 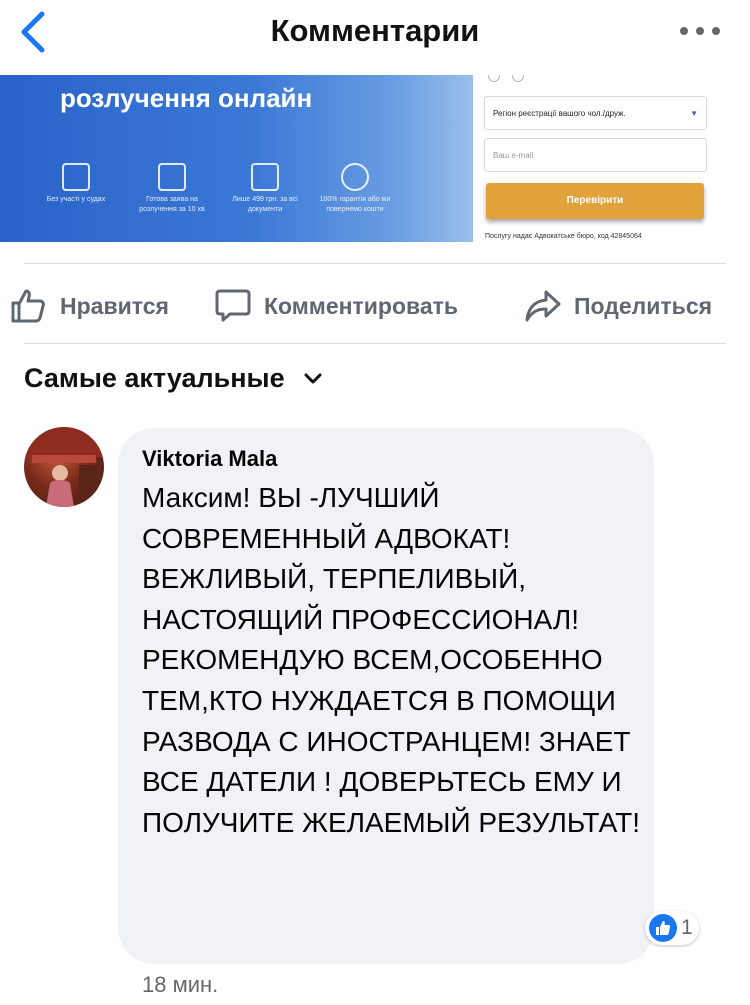 I want to click on comment-timestamp: 18 мин., so click(x=180, y=984).